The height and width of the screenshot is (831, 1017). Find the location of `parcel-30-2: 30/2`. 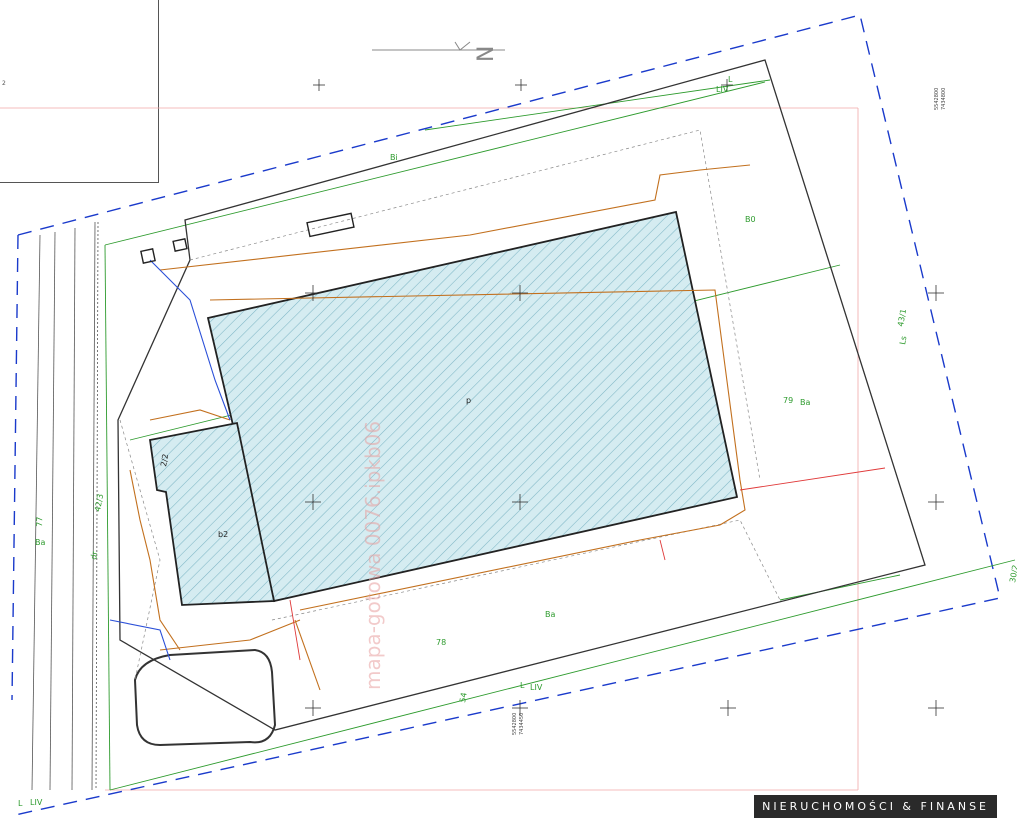

parcel-30-2: 30/2 is located at coordinates (1012, 573).